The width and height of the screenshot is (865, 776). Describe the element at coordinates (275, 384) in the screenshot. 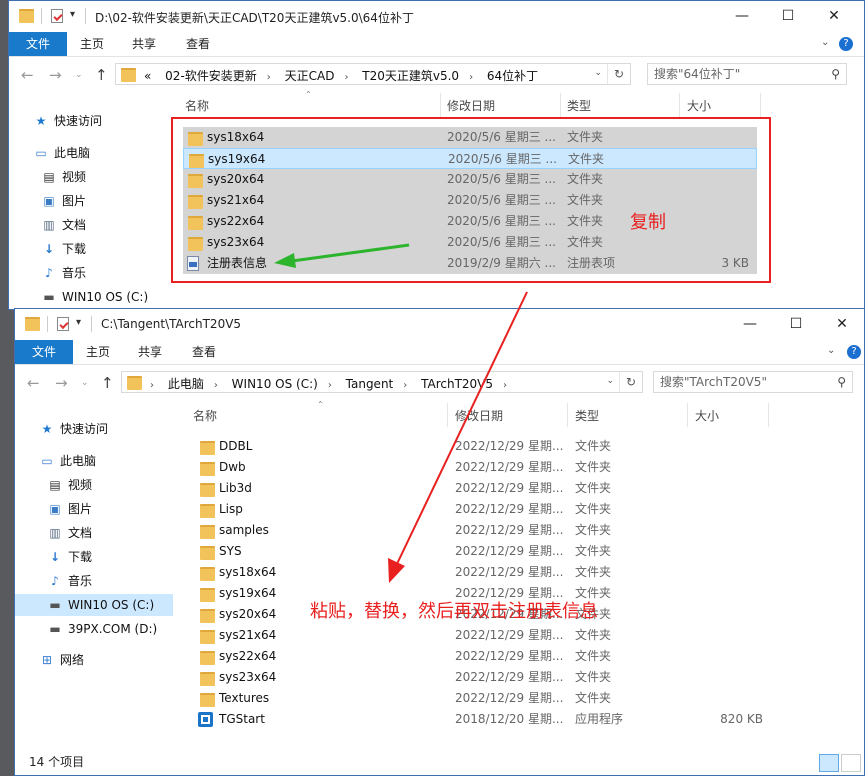

I see `breadcrumb-item: WIN10 OS (C:)` at that location.